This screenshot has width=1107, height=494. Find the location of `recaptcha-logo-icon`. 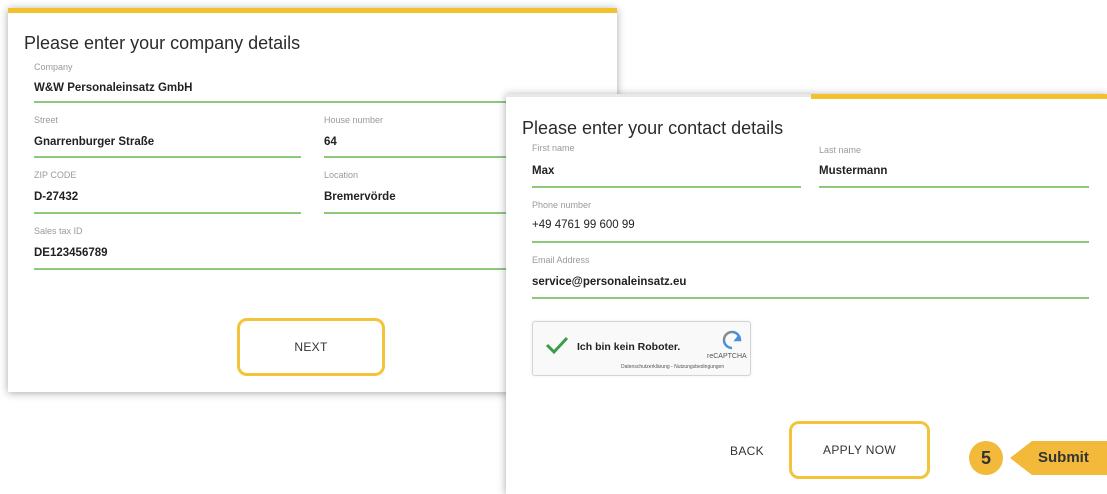

recaptcha-logo-icon is located at coordinates (732, 342).